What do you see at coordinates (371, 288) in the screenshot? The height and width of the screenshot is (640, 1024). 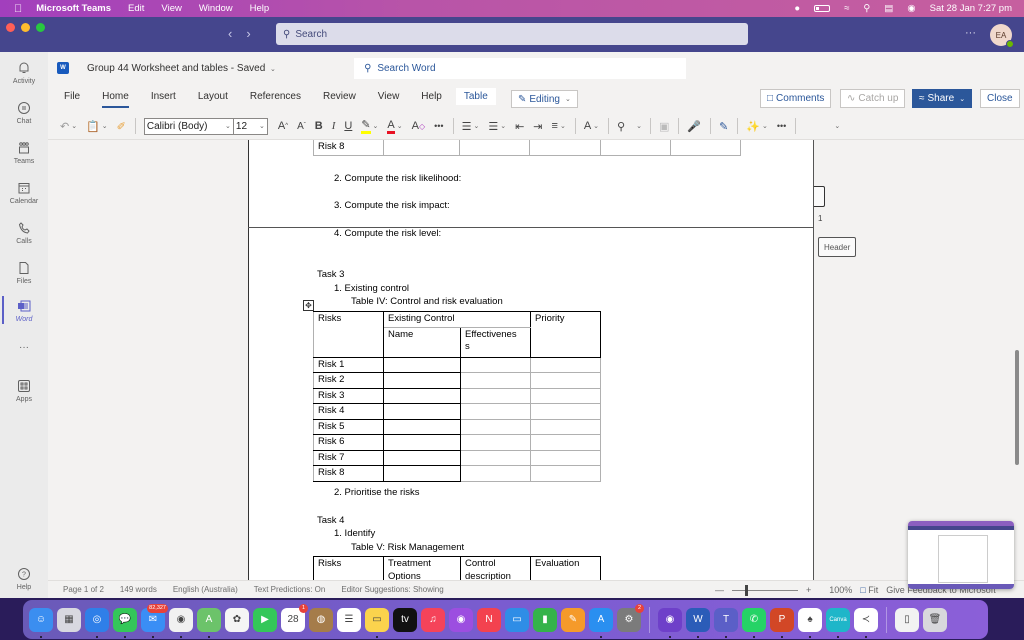 I see `list-item: 1. Existing control` at bounding box center [371, 288].